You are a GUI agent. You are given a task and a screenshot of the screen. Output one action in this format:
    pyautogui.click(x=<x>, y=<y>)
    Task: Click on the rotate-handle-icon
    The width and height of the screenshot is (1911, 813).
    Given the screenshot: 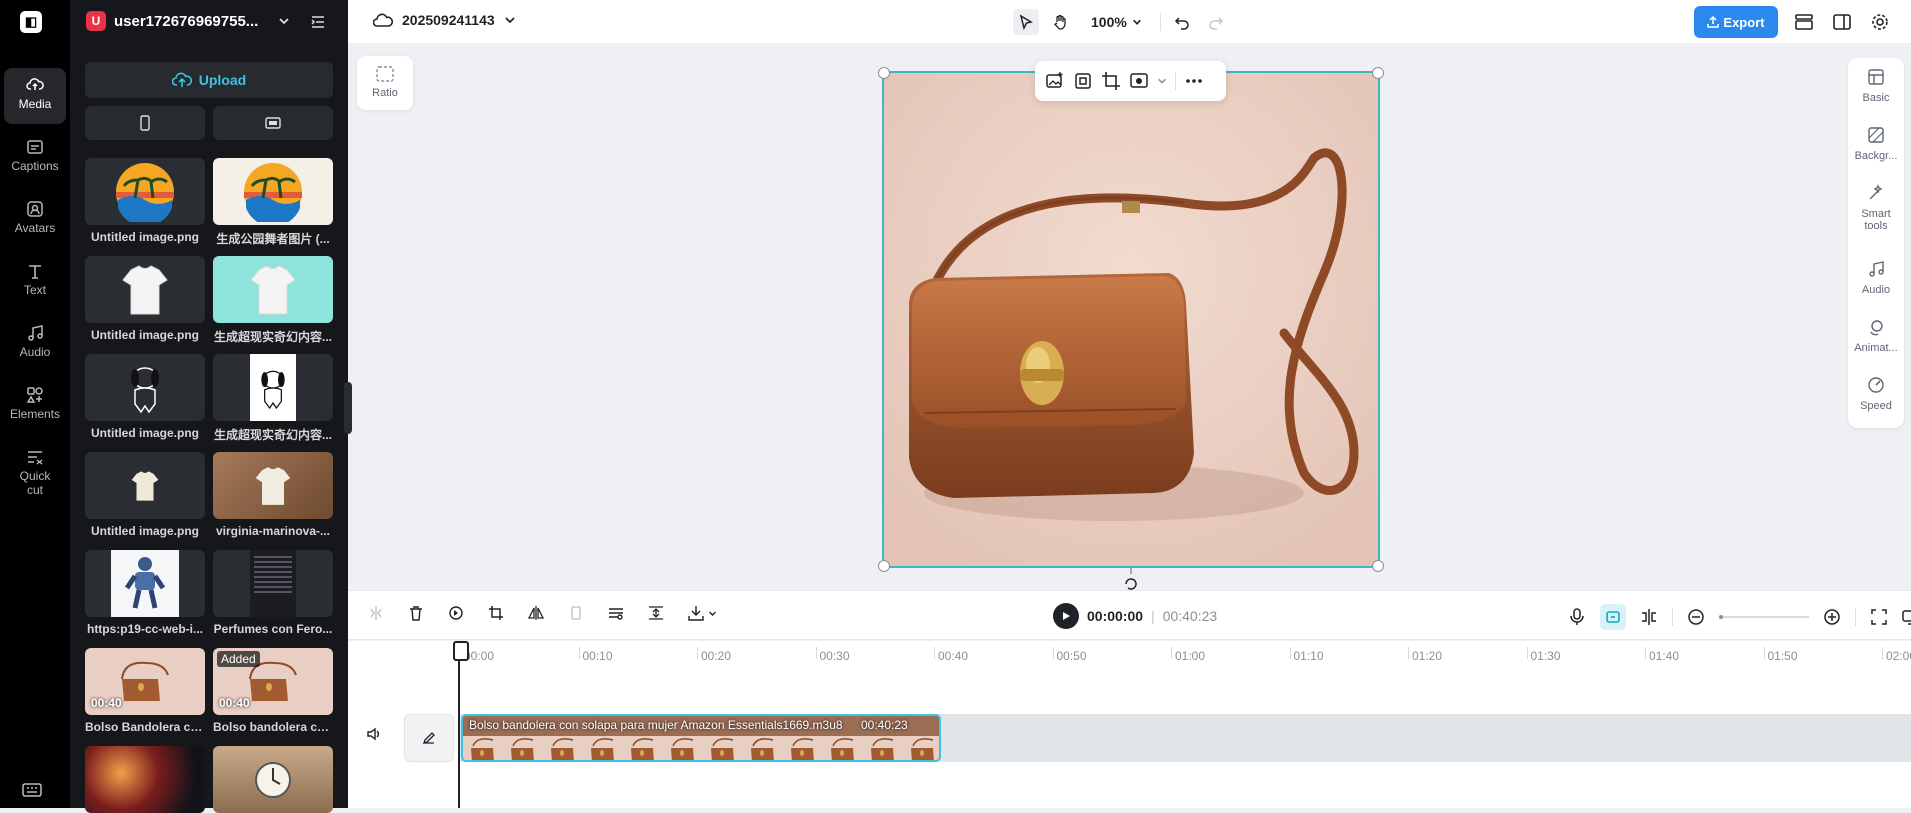 What is the action you would take?
    pyautogui.click(x=1131, y=579)
    